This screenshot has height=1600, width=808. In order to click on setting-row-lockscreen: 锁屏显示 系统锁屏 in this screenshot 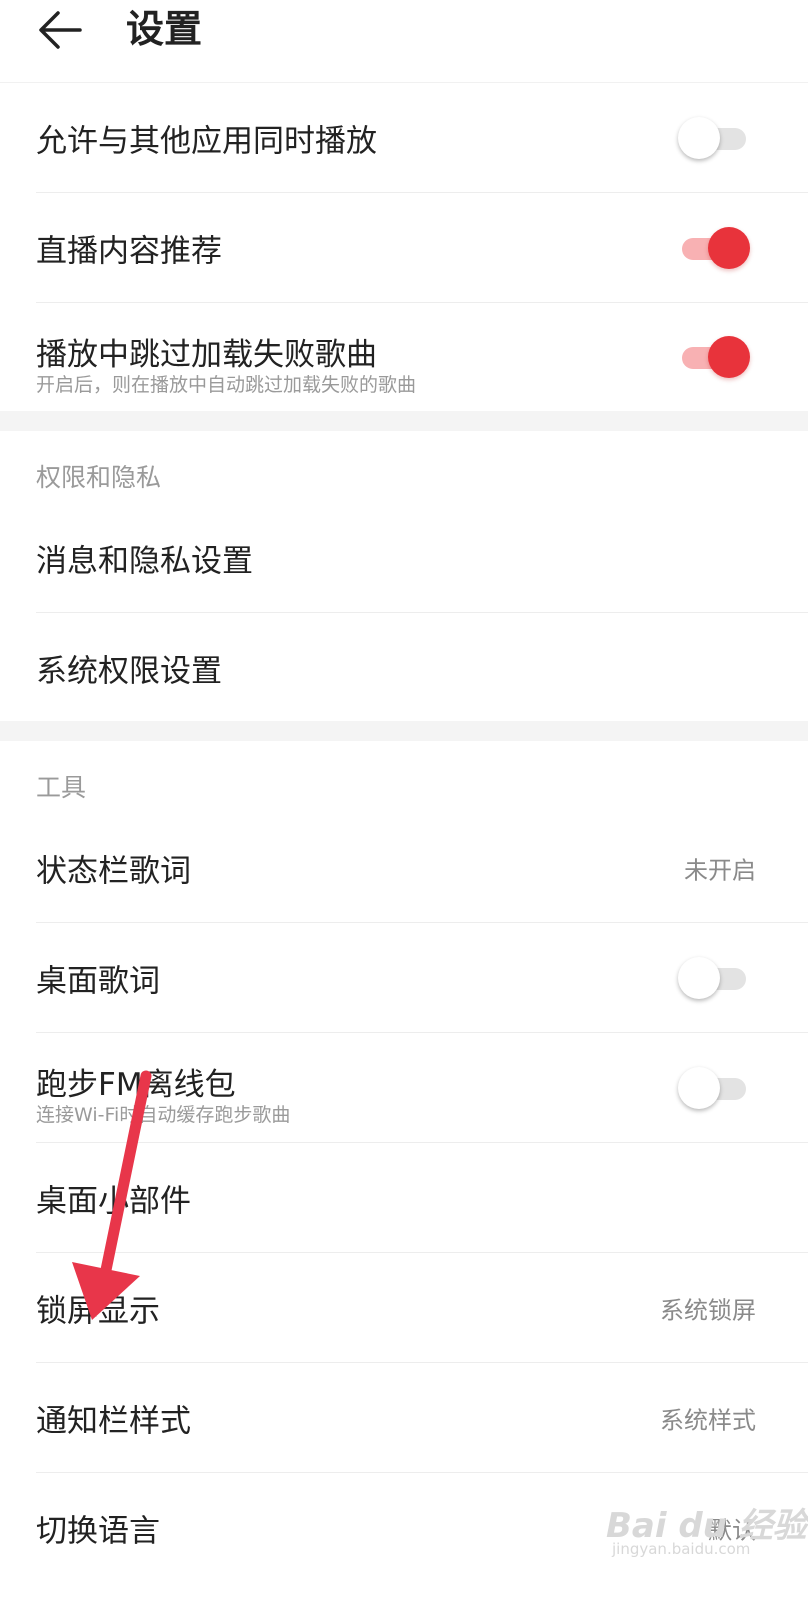, I will do `click(404, 1308)`.